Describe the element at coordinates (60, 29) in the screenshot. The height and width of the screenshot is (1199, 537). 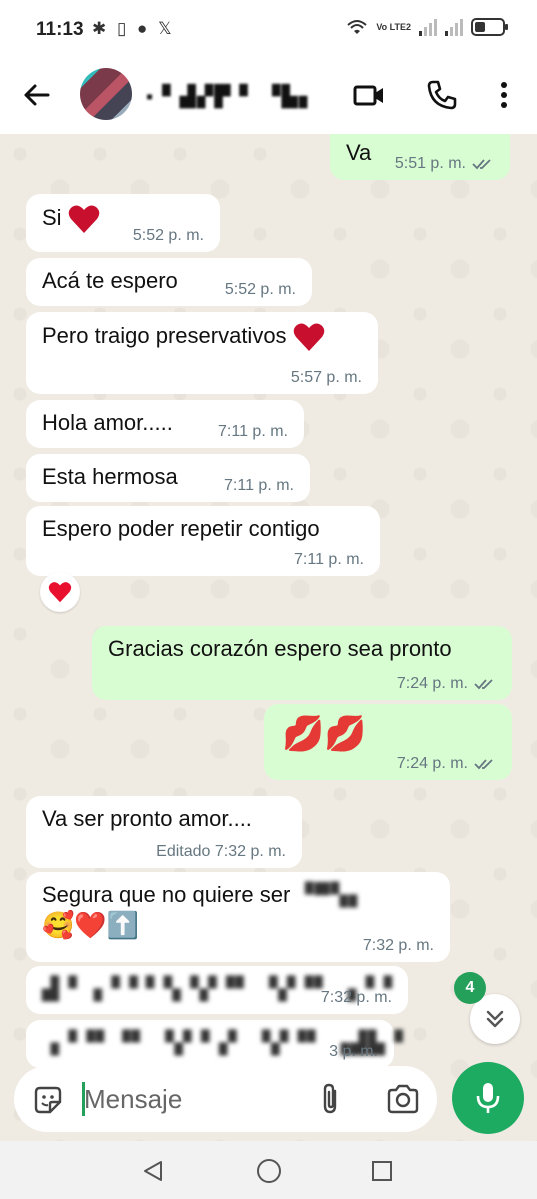
I see `status-time: 11:13` at that location.